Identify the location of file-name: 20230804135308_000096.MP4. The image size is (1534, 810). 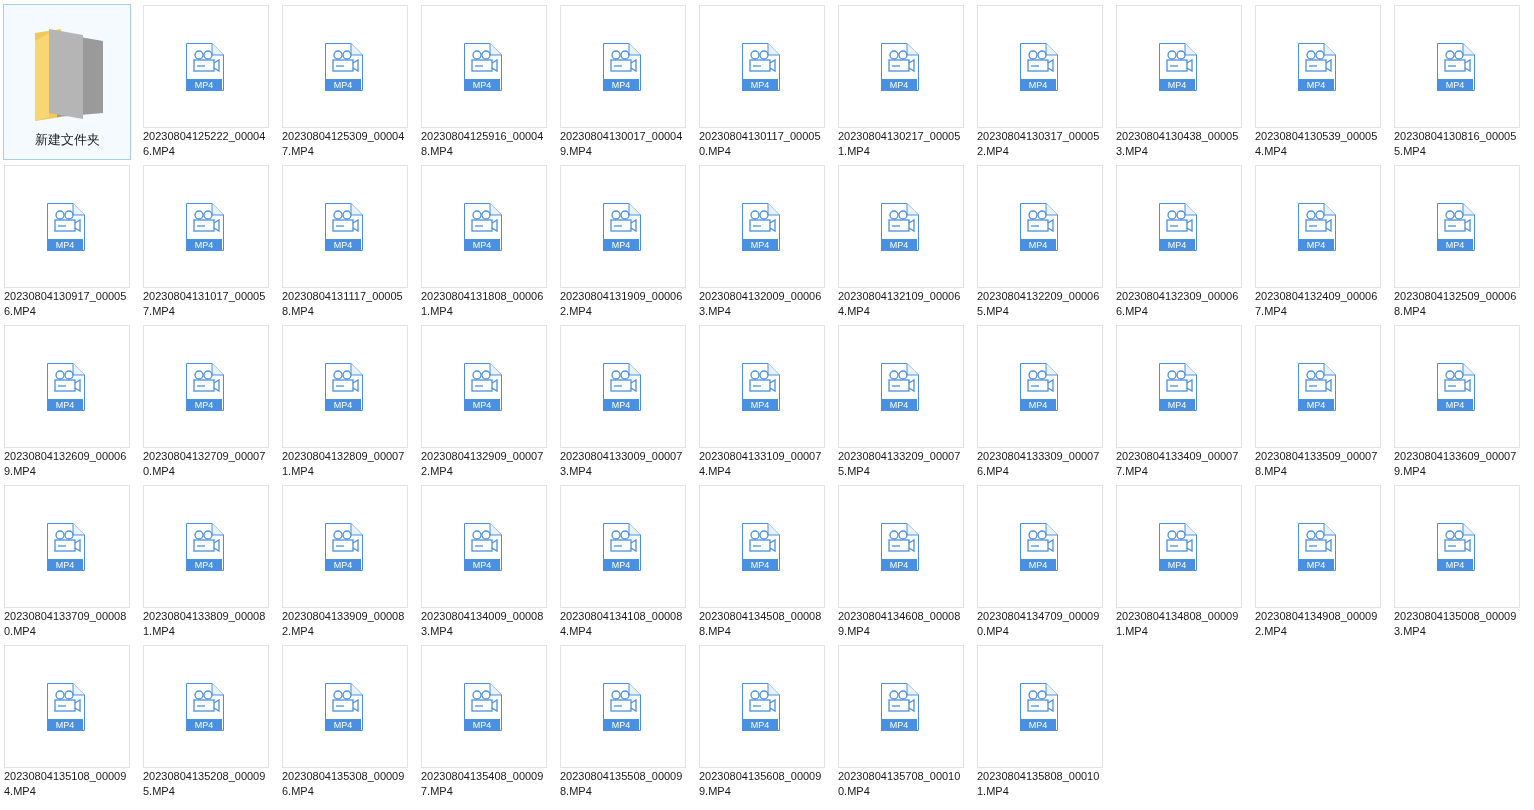
(344, 784).